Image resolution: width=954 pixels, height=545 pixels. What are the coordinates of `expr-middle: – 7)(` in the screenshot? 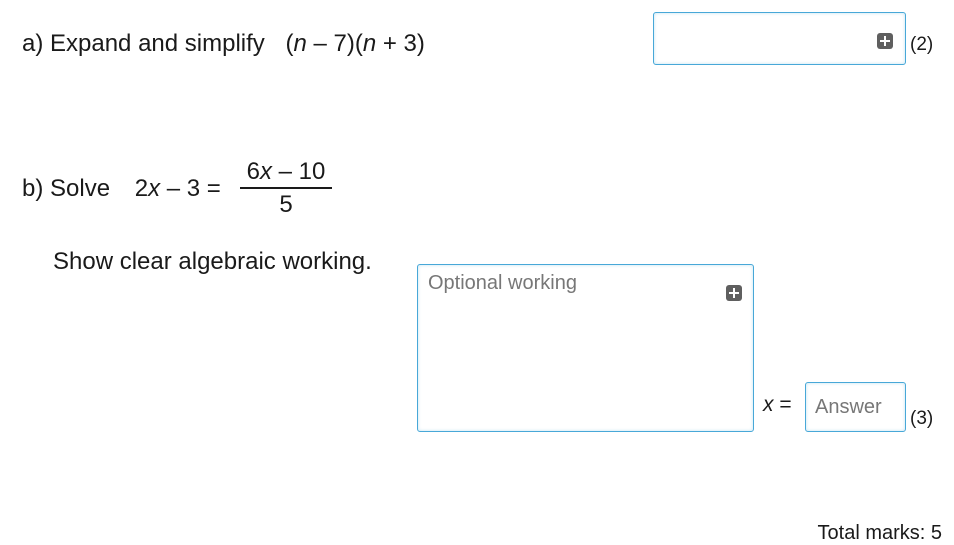 It's located at (334, 43).